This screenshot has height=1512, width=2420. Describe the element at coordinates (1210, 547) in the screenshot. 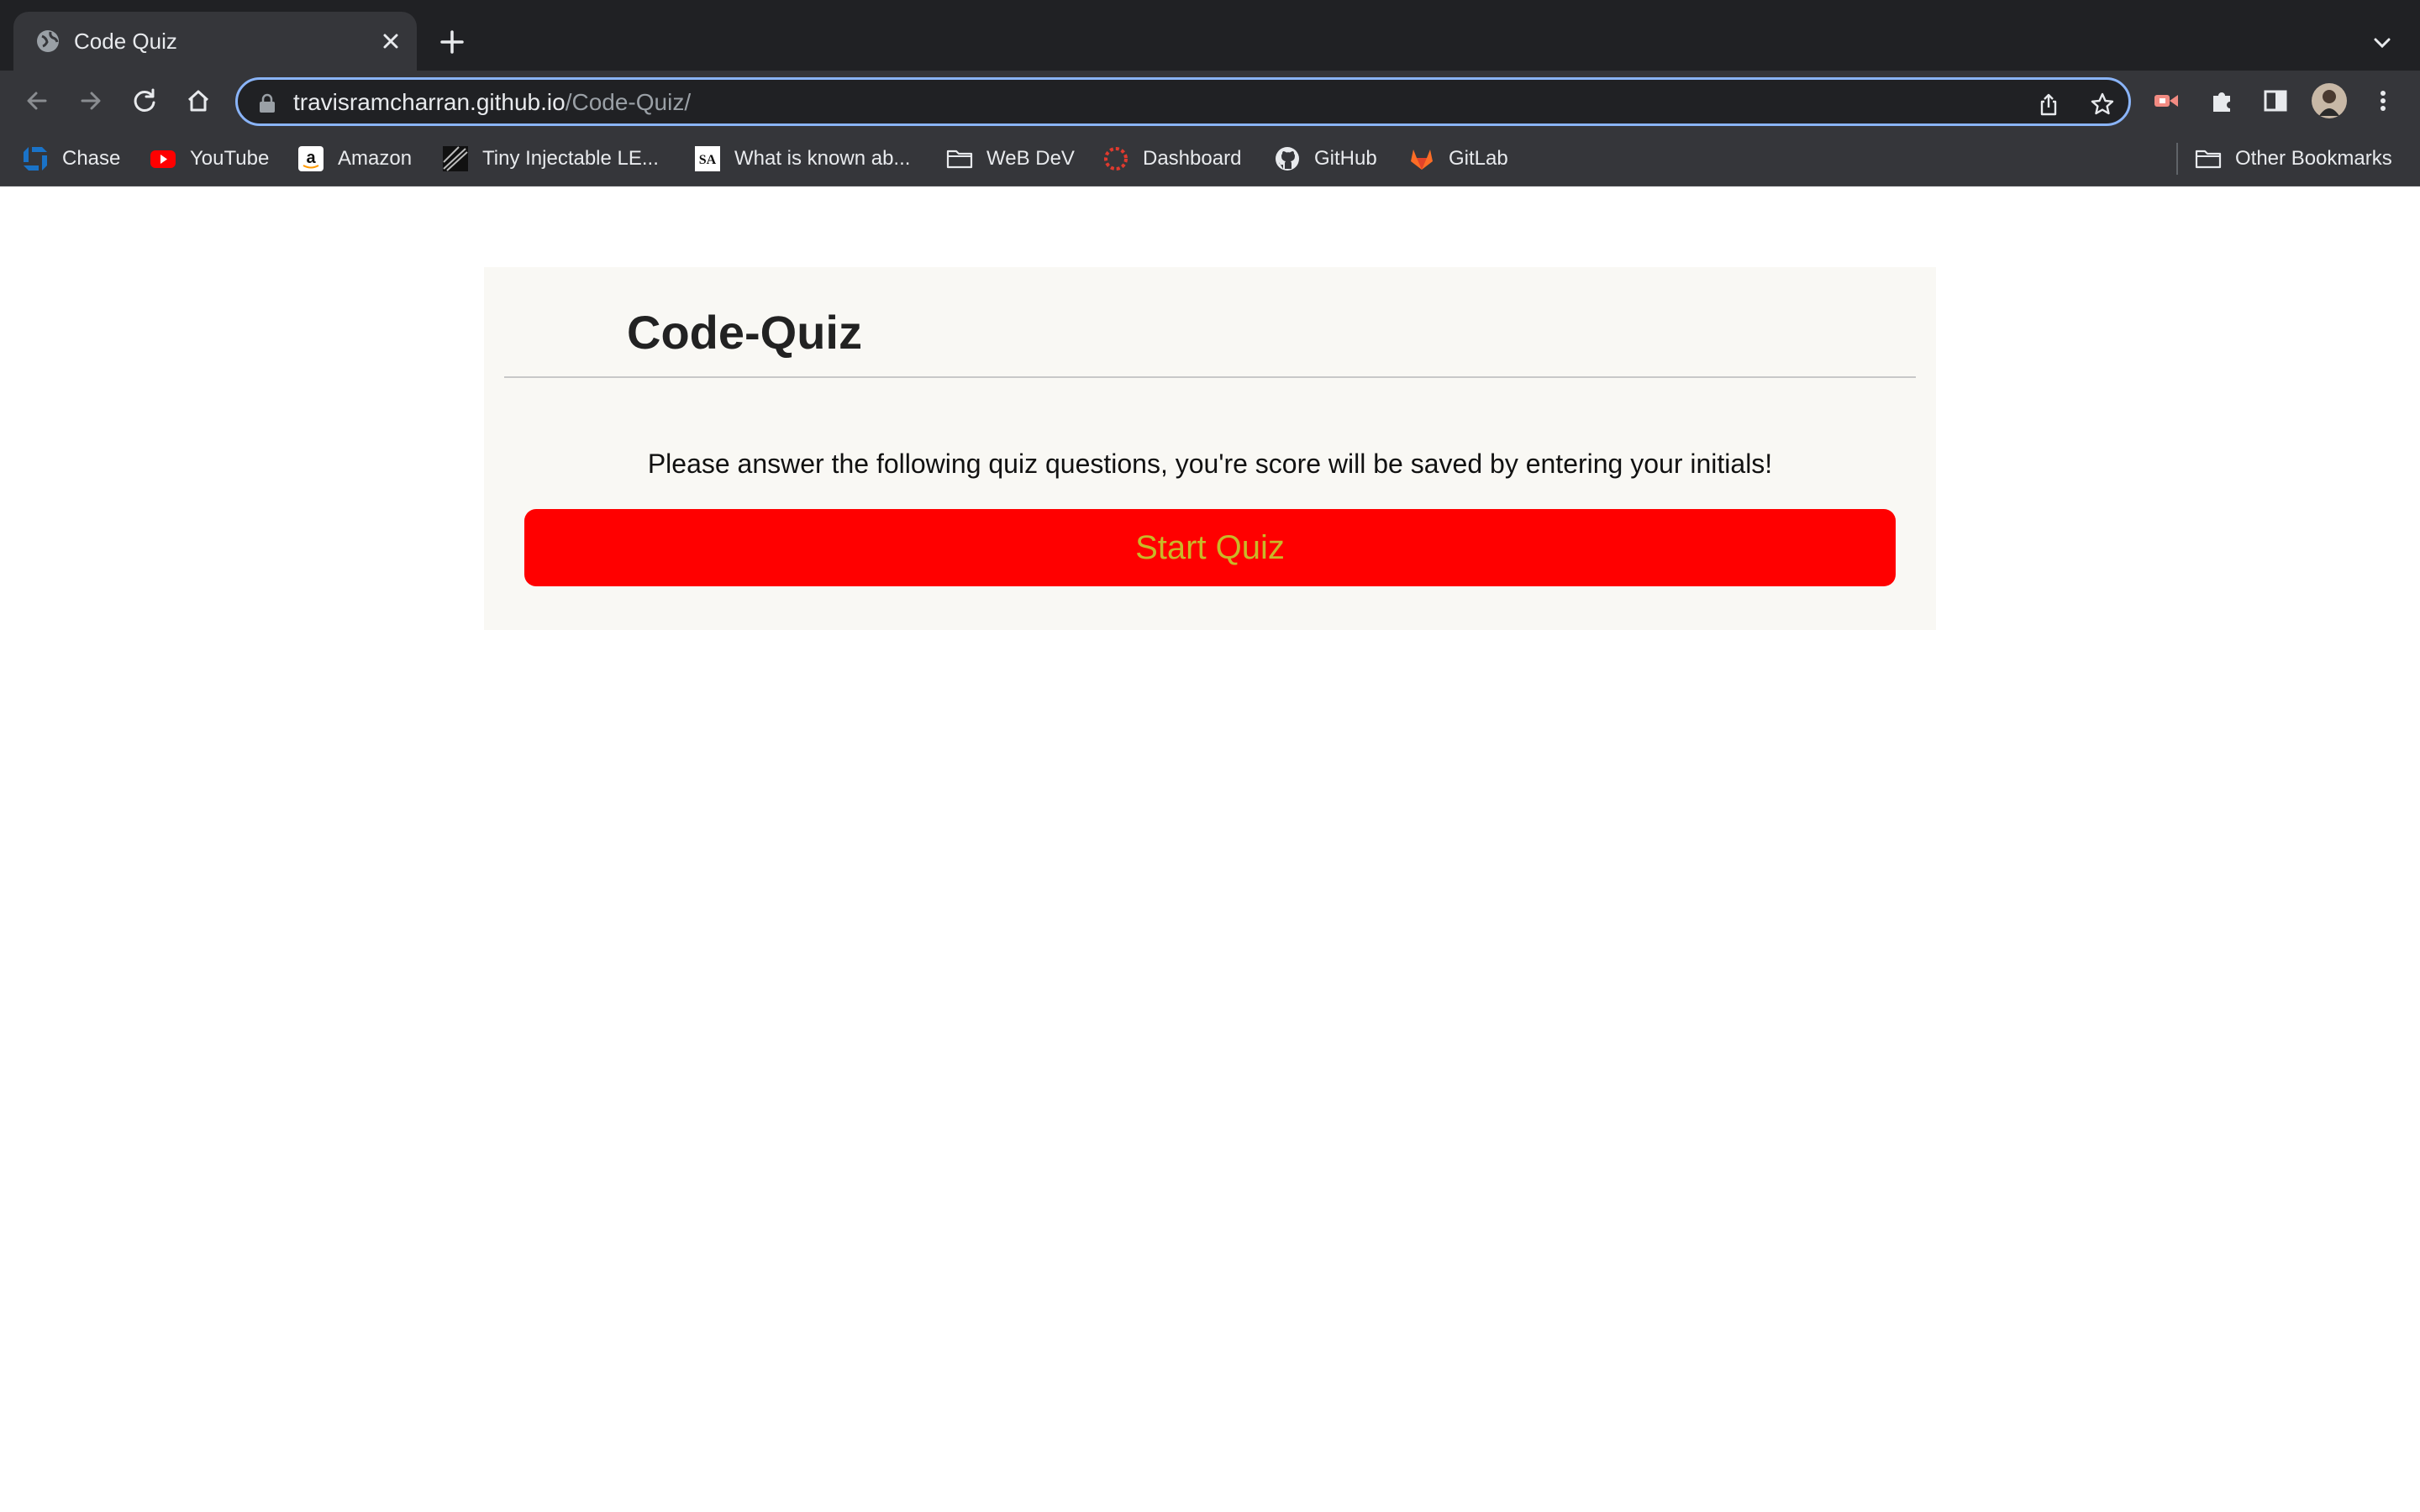

I see `start-quiz-button: Start Quiz` at that location.